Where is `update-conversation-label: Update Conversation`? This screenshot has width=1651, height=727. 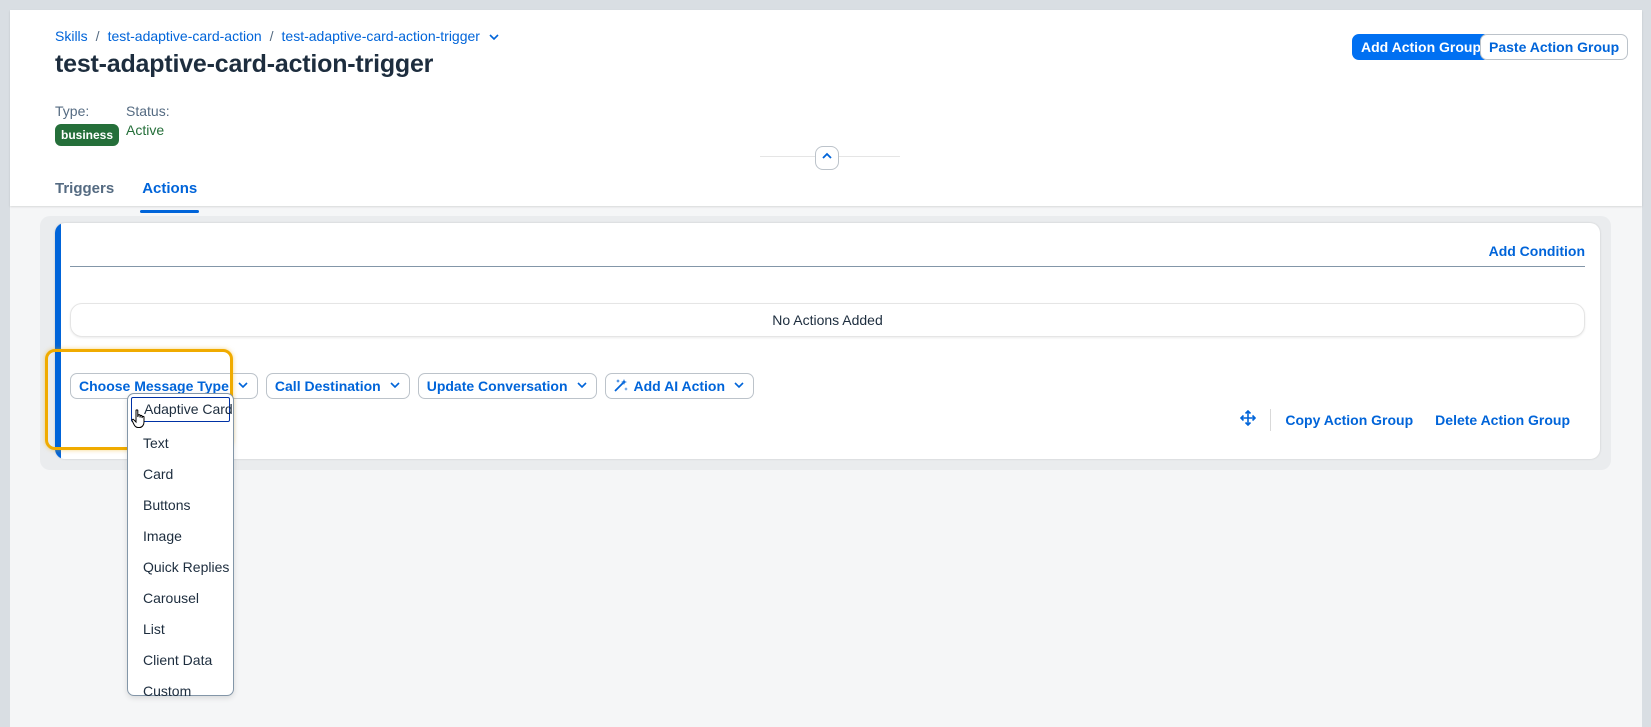 update-conversation-label: Update Conversation is located at coordinates (497, 386).